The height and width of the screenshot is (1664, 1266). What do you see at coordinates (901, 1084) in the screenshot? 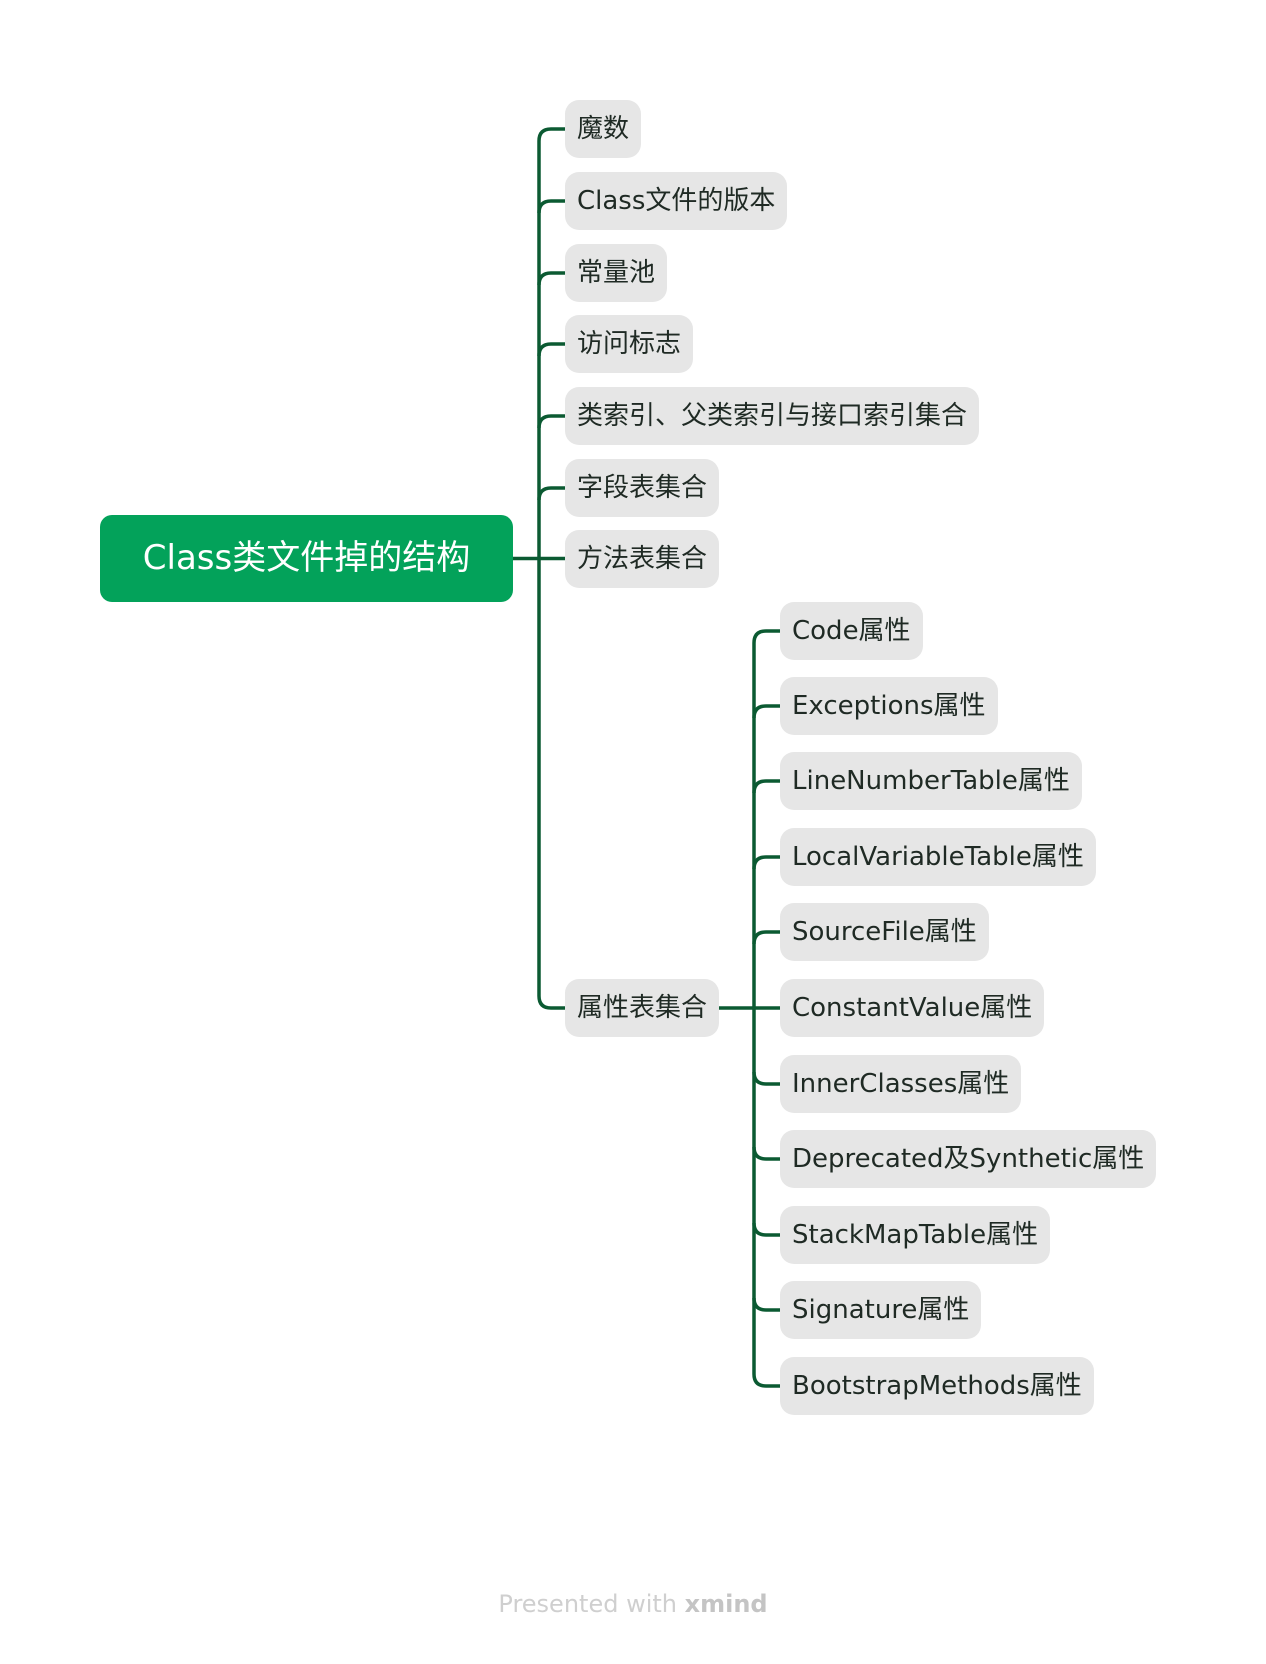
I see `subtopic-inner-classes: InnerClasses属性` at bounding box center [901, 1084].